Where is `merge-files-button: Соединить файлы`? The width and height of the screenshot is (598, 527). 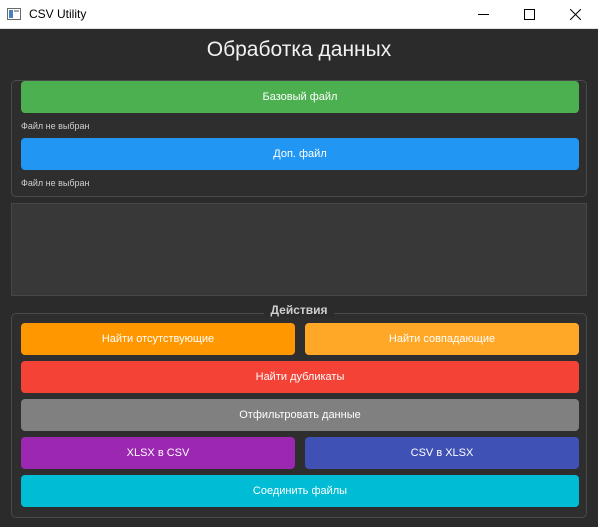 merge-files-button: Соединить файлы is located at coordinates (300, 491).